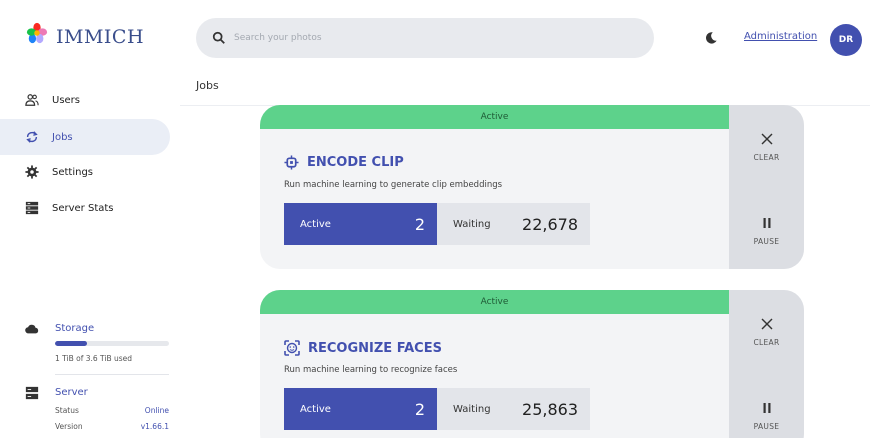 This screenshot has height=438, width=870. I want to click on server-version-row: Version v1.66.1, so click(112, 426).